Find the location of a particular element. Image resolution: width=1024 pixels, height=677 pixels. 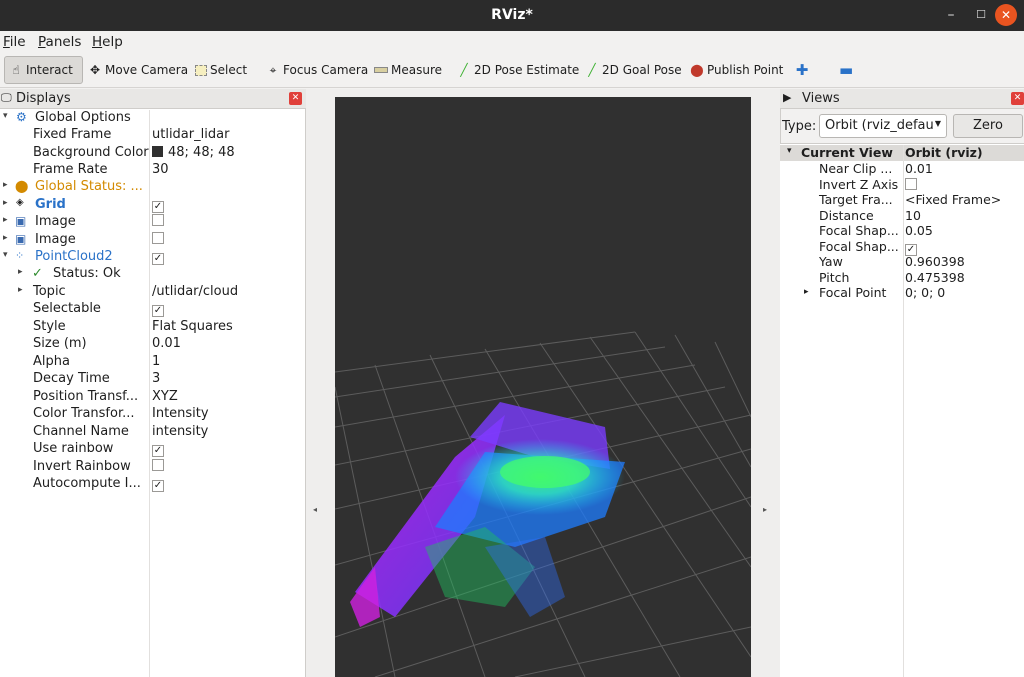

current-view-row: ▾ Current View Orbit (rviz) is located at coordinates (902, 153).